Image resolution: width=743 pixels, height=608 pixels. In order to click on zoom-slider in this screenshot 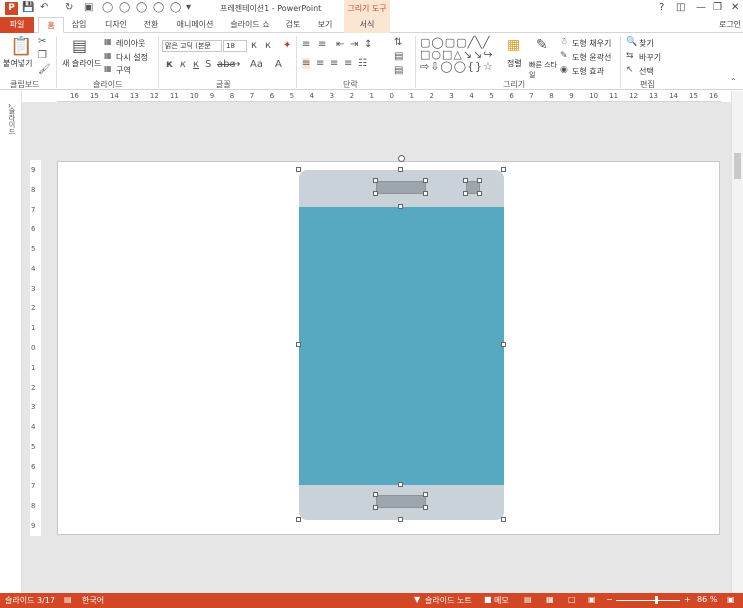, I will do `click(648, 600)`.